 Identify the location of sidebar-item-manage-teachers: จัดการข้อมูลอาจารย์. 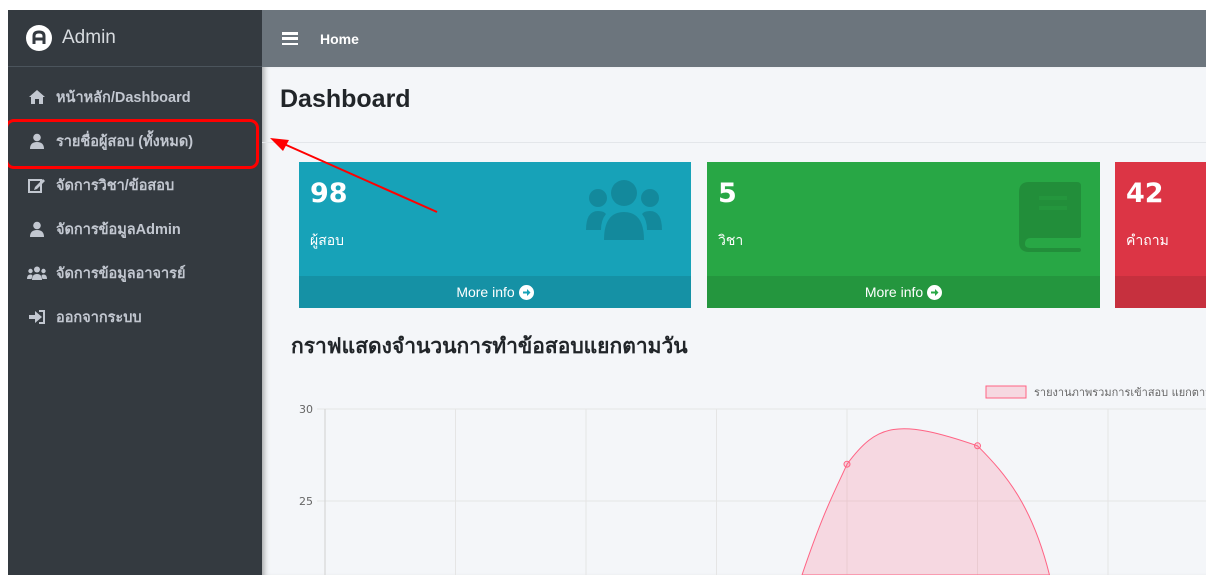
(135, 273).